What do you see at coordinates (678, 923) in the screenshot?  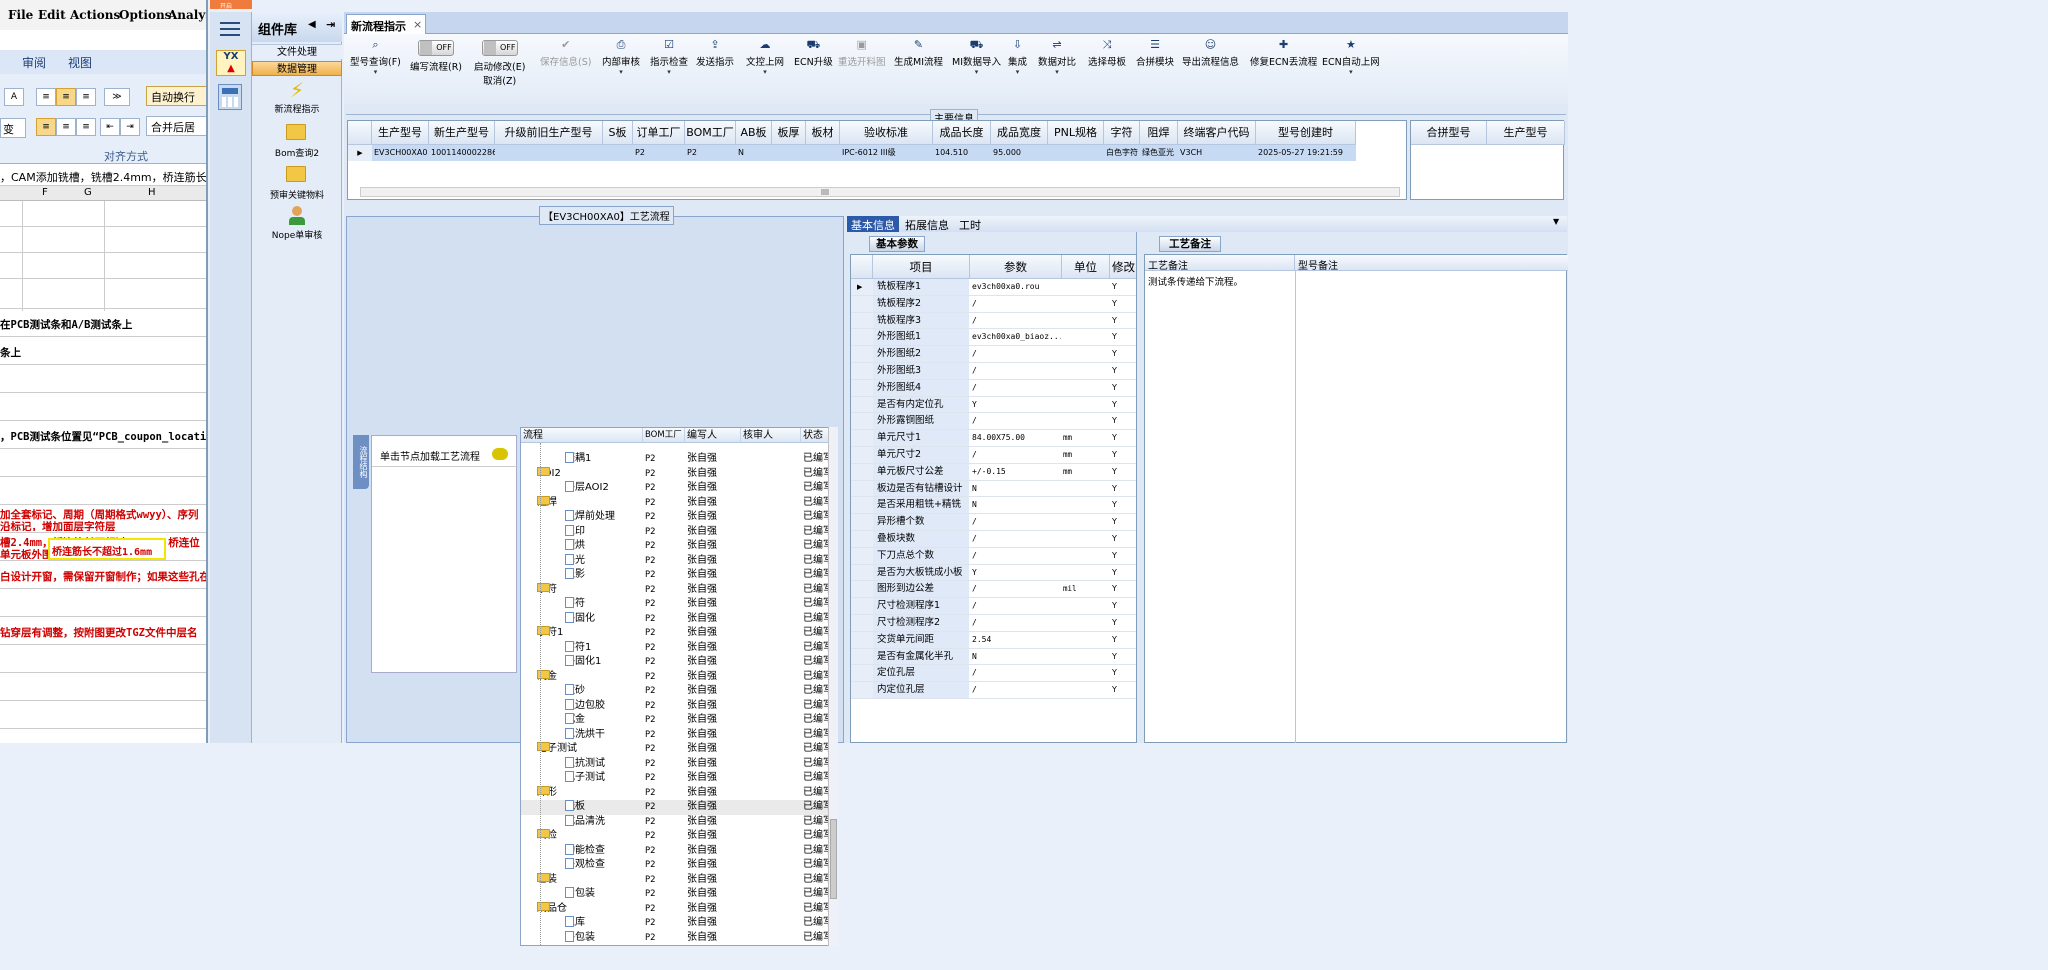 I see `tree-row: 入库 P2 张自强 已编写` at bounding box center [678, 923].